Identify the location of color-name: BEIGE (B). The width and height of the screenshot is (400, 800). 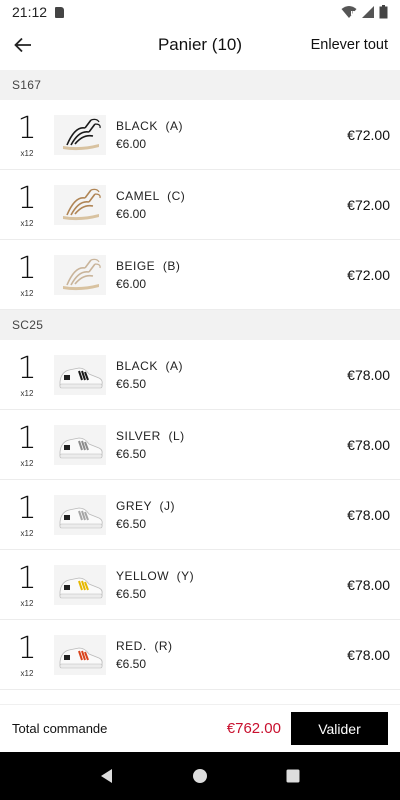
(148, 265).